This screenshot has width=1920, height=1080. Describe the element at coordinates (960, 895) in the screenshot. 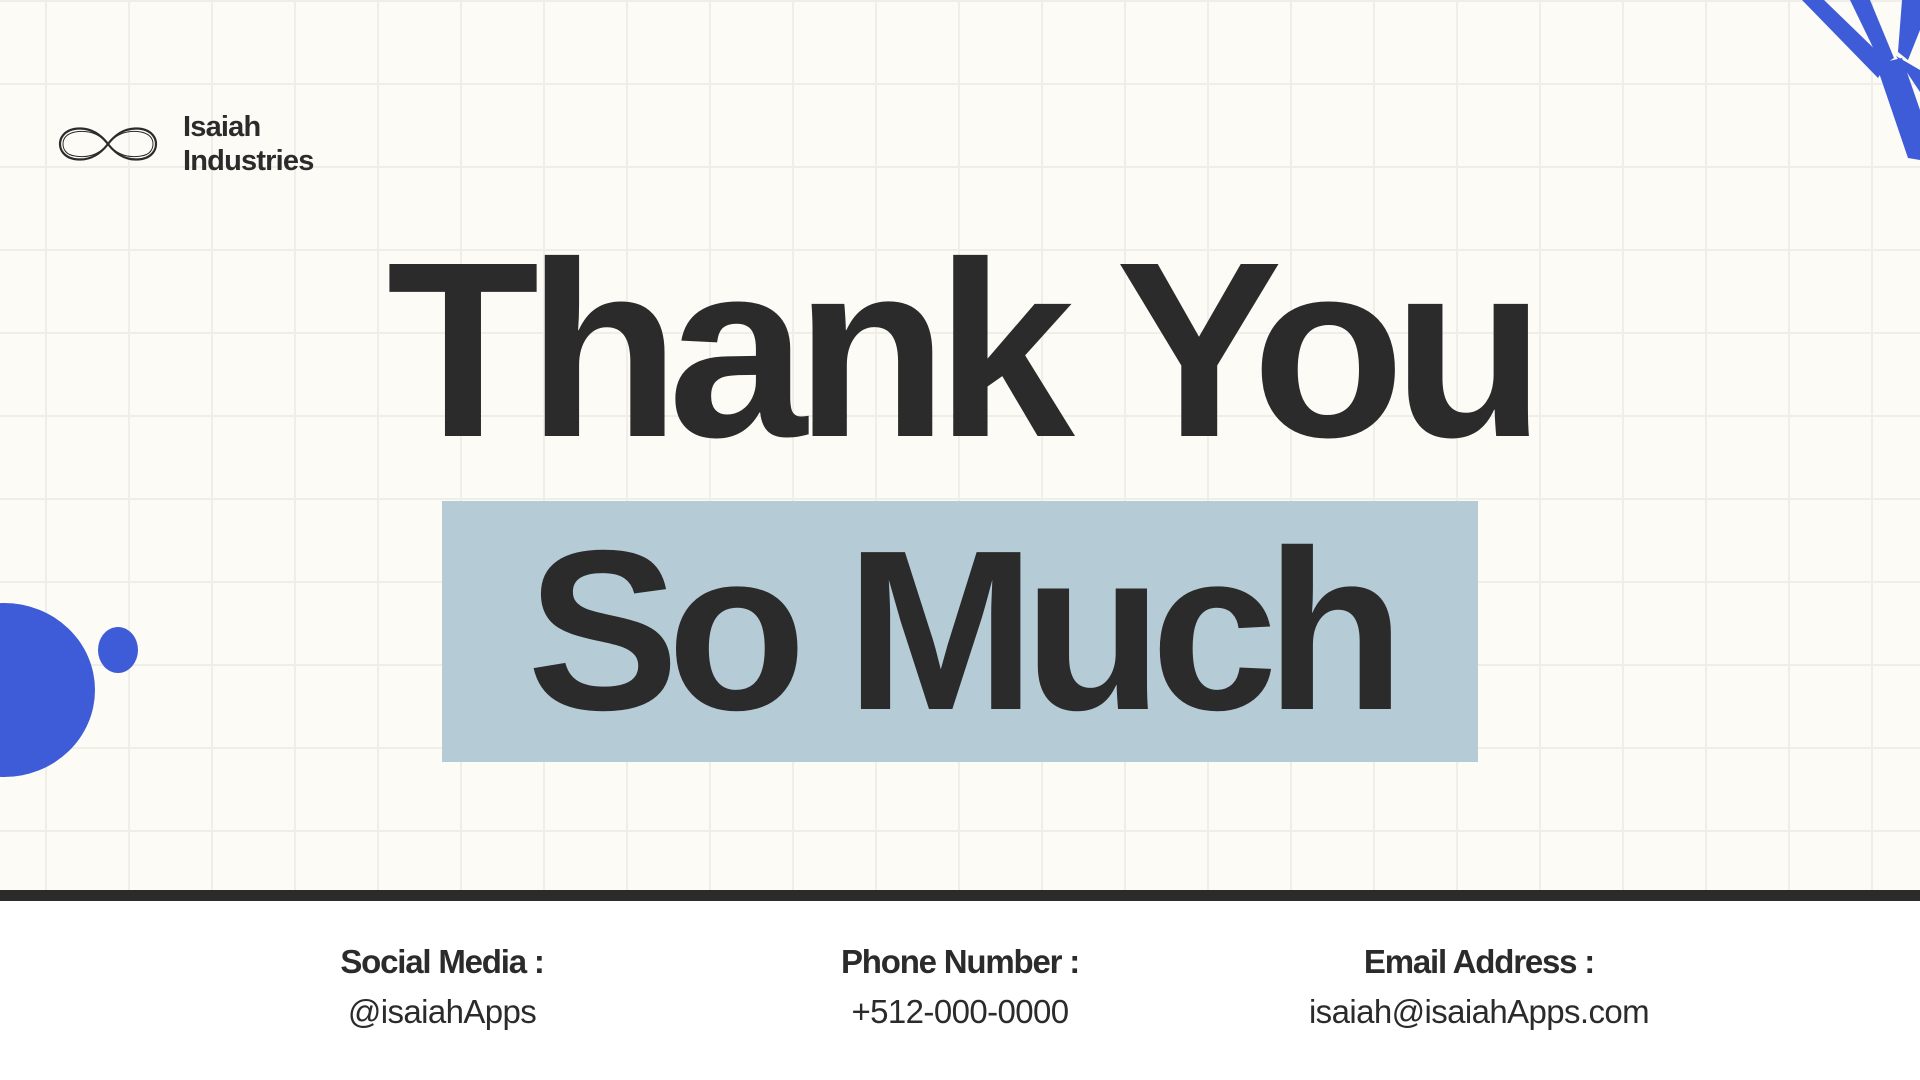

I see `footer-divider` at that location.